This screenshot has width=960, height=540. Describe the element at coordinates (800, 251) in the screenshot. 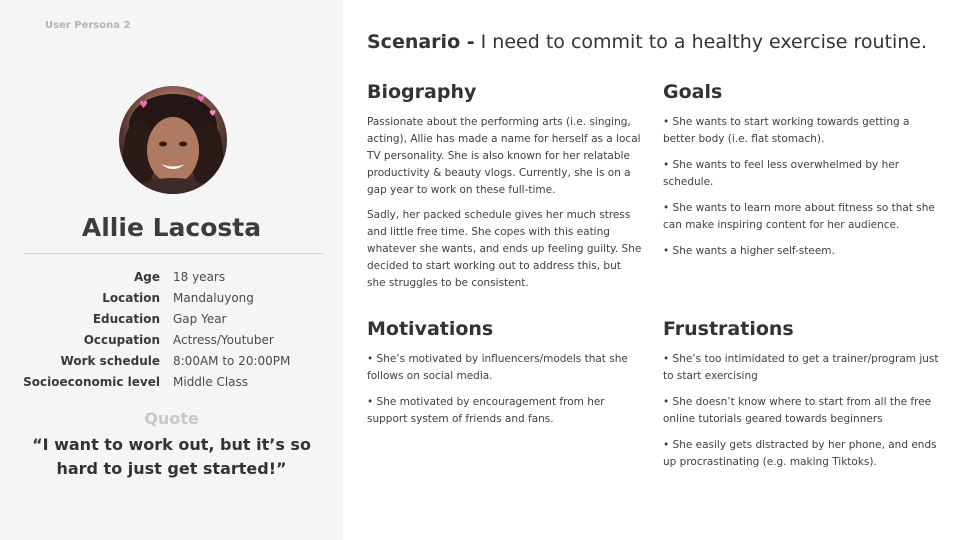

I see `list-item: She wants a higher self-steem.` at that location.